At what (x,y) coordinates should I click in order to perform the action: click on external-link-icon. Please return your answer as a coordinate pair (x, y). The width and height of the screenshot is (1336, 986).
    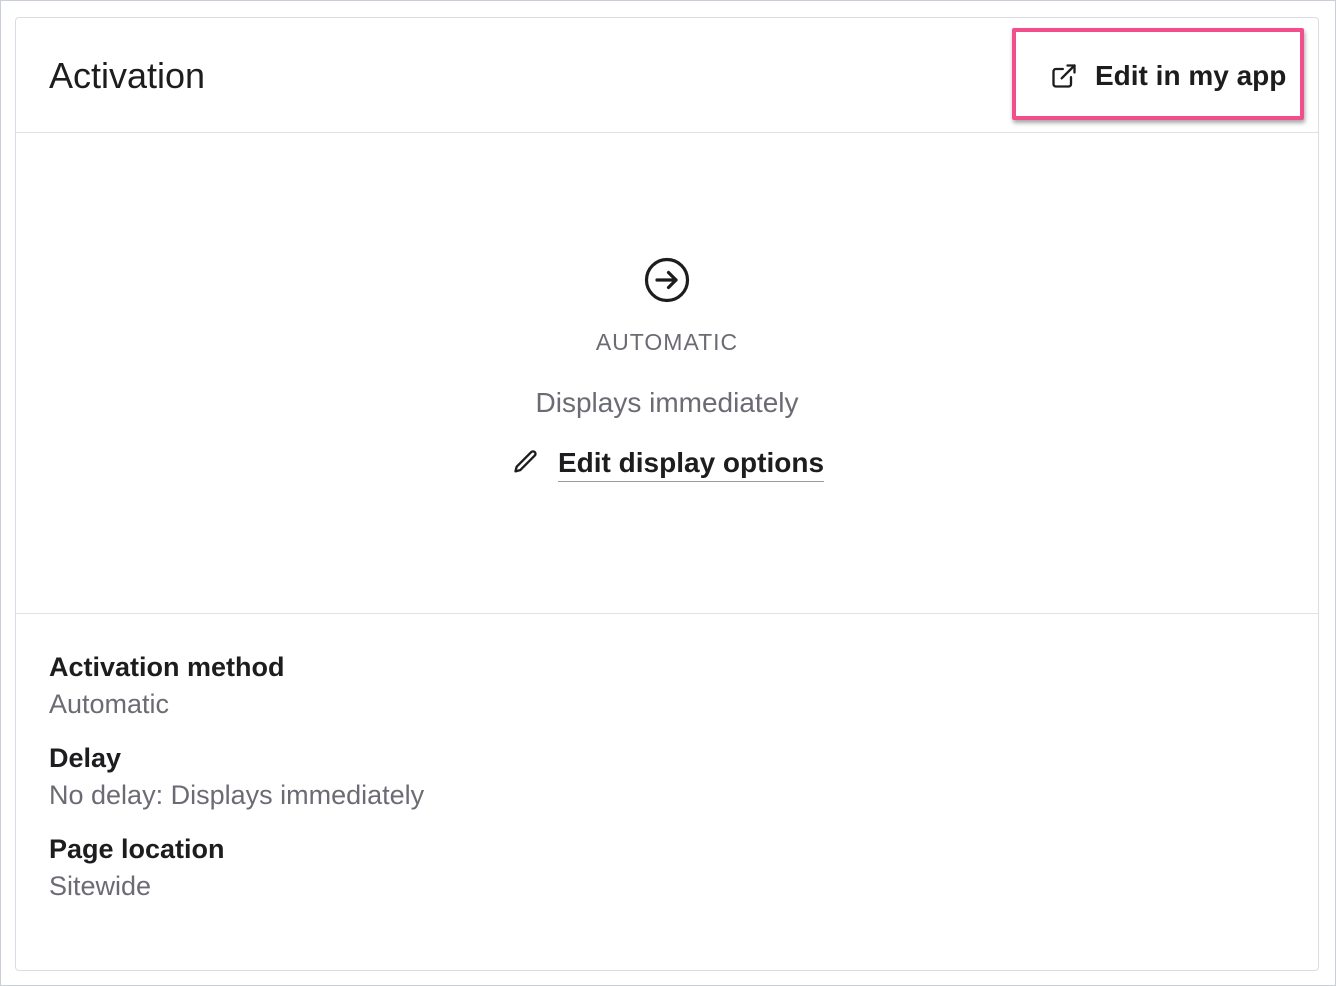
    Looking at the image, I should click on (1064, 76).